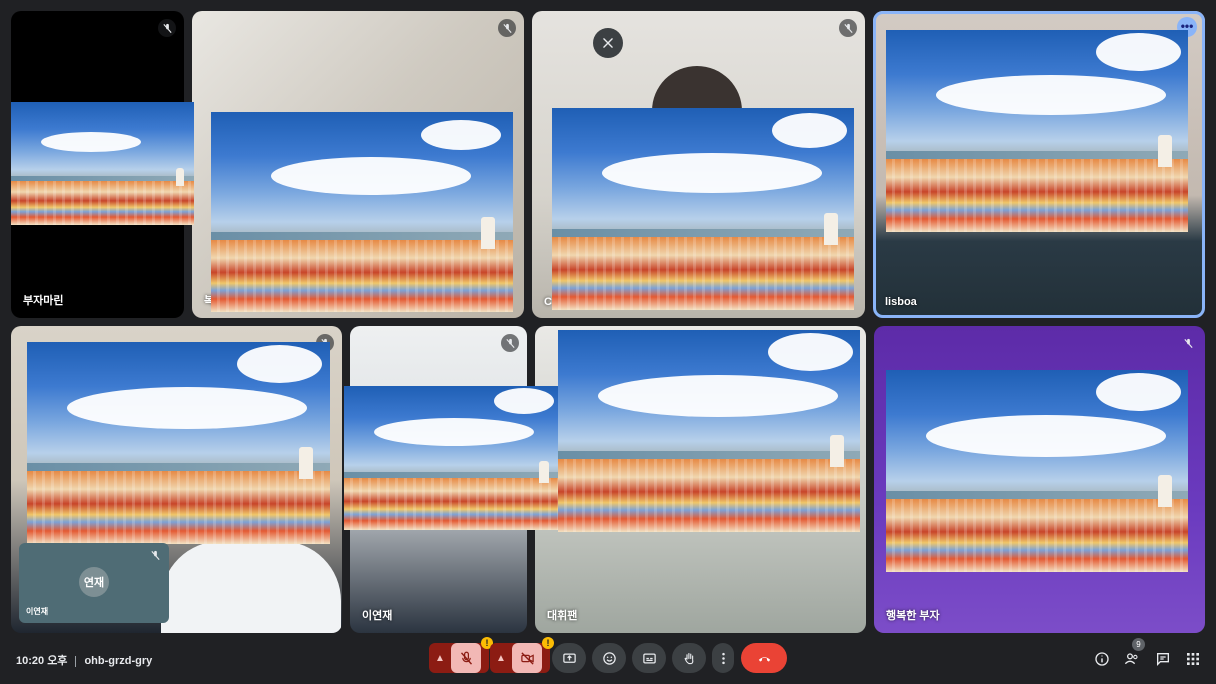  I want to click on captions-button, so click(649, 658).